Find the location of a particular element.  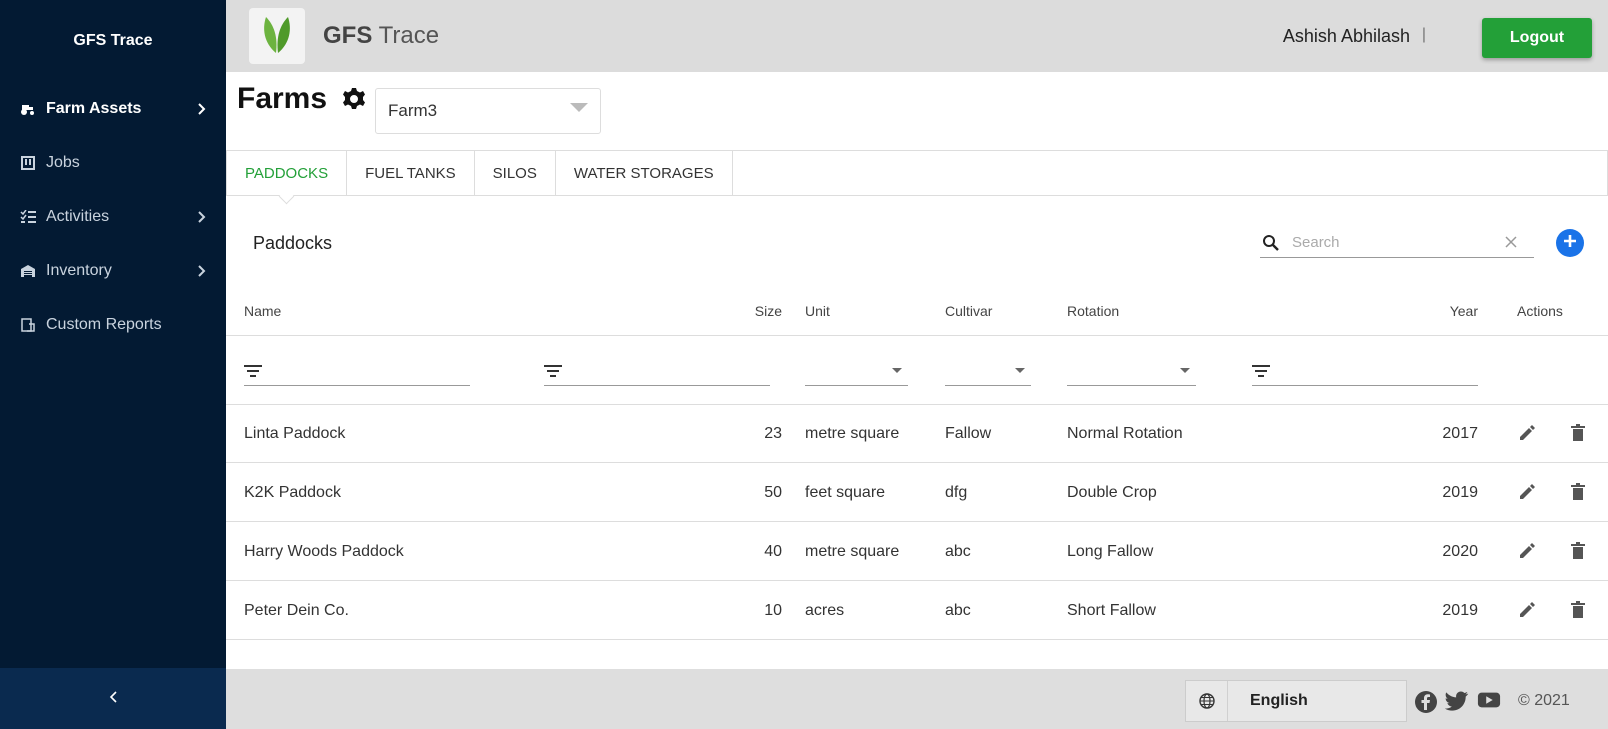

cell-unit: acres is located at coordinates (825, 610).